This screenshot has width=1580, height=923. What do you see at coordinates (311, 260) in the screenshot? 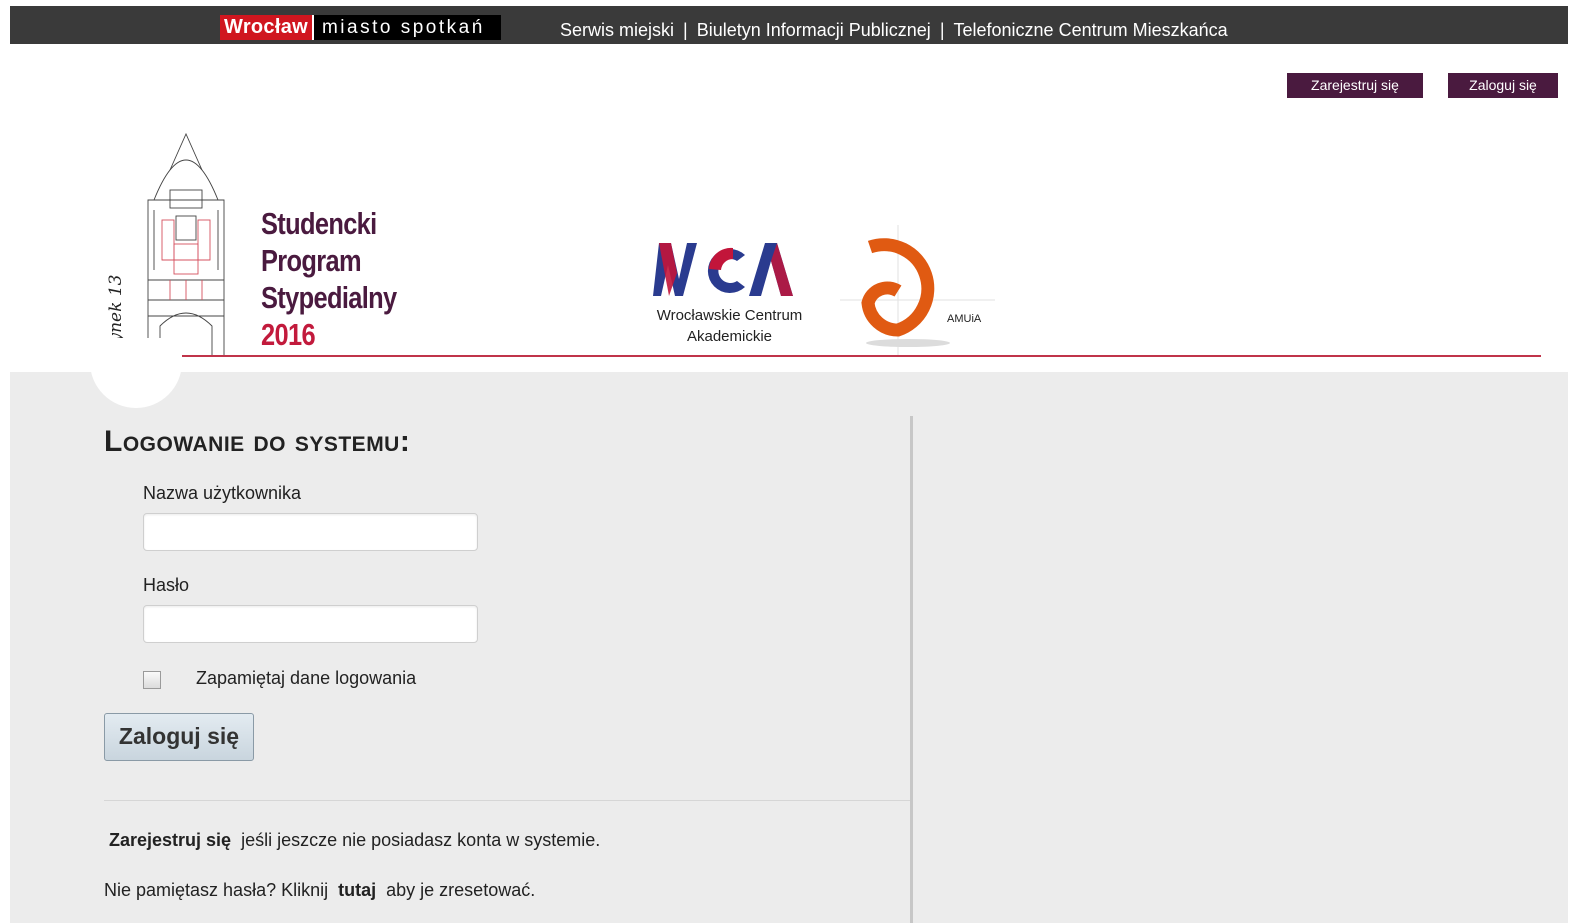
I see `title-line: Program` at bounding box center [311, 260].